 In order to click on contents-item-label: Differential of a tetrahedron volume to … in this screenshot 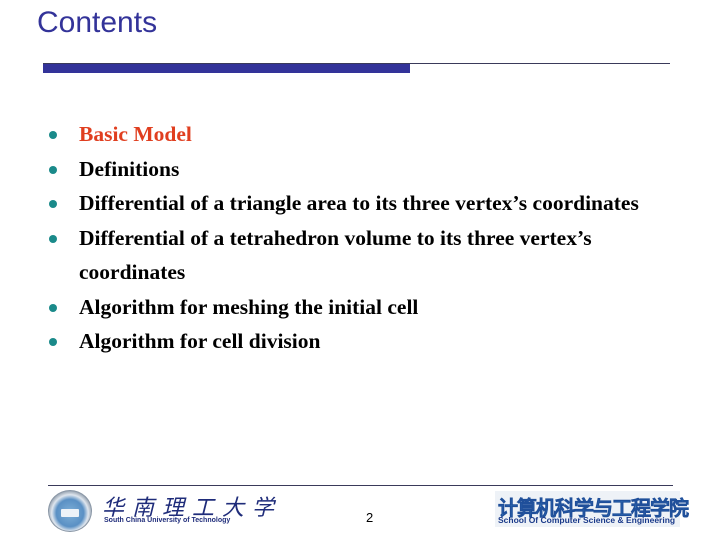, I will do `click(335, 255)`.